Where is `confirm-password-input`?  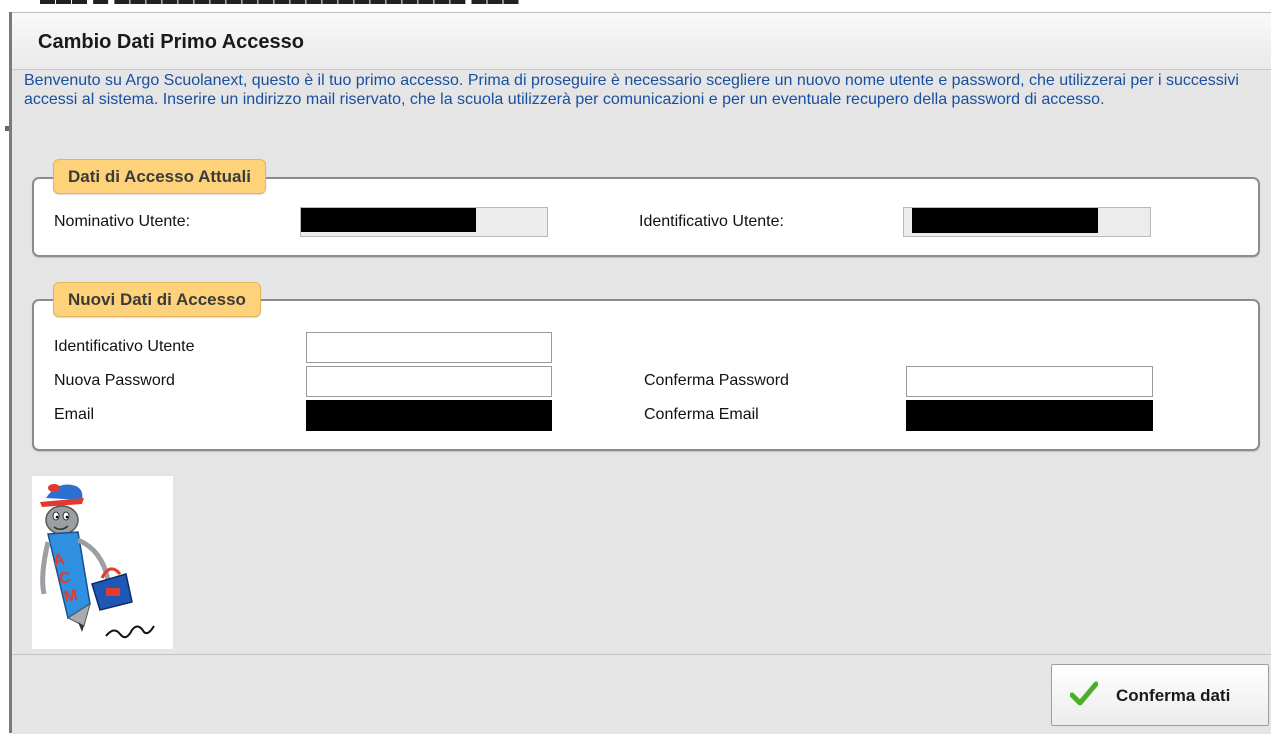 confirm-password-input is located at coordinates (1029, 381).